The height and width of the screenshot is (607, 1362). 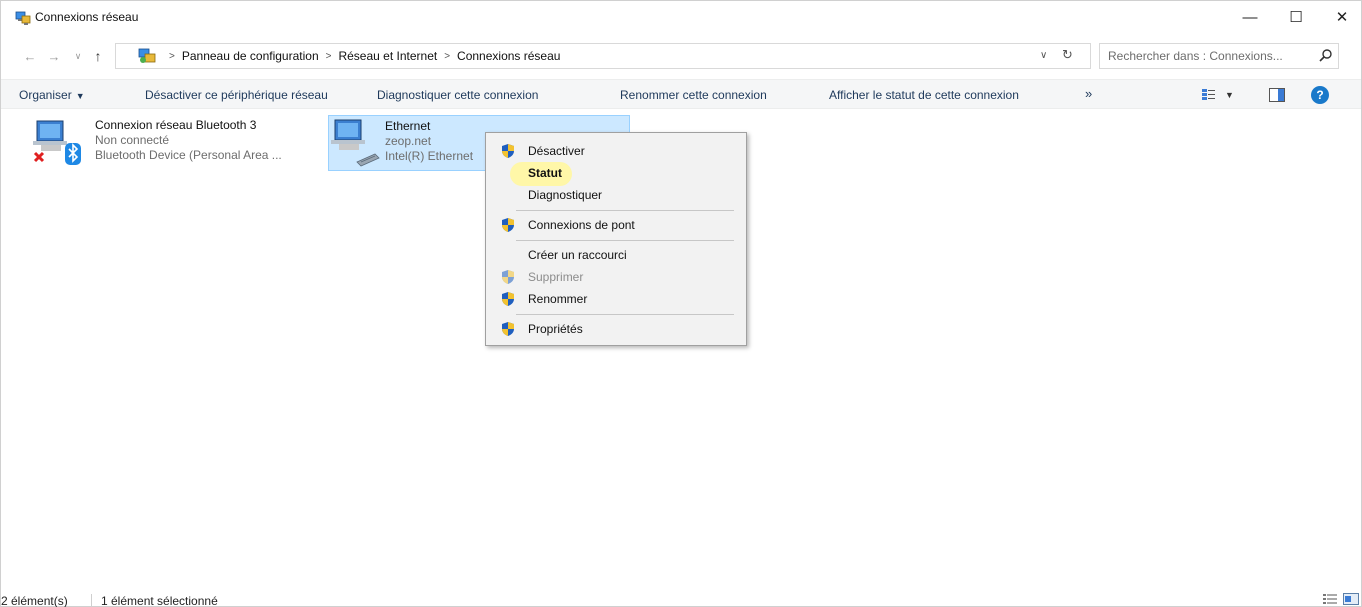 I want to click on help-icon: ?, so click(x=1320, y=95).